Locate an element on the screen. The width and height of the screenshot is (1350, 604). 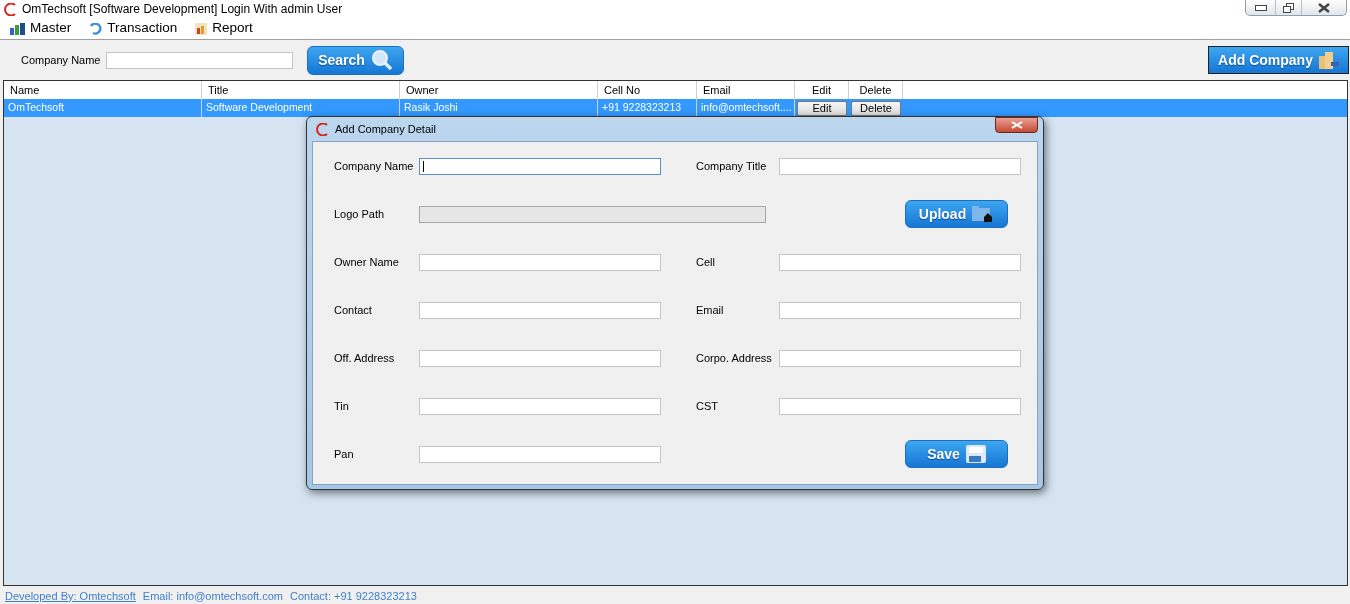
field-label: Logo Path is located at coordinates (360, 214).